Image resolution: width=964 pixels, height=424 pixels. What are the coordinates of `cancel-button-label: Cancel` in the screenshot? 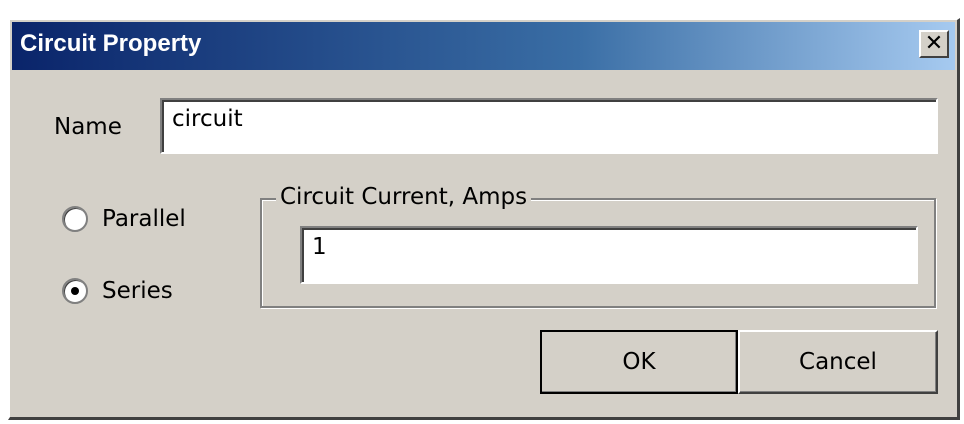 It's located at (838, 362).